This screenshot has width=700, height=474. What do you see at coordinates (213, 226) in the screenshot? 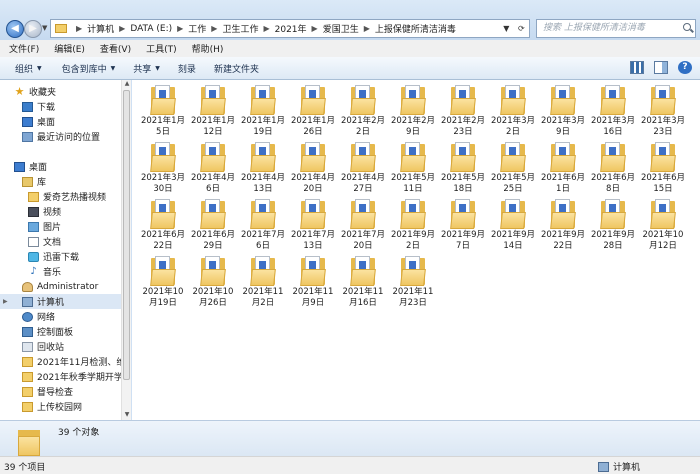
I see `folder-item: 2021年6月 29日` at bounding box center [213, 226].